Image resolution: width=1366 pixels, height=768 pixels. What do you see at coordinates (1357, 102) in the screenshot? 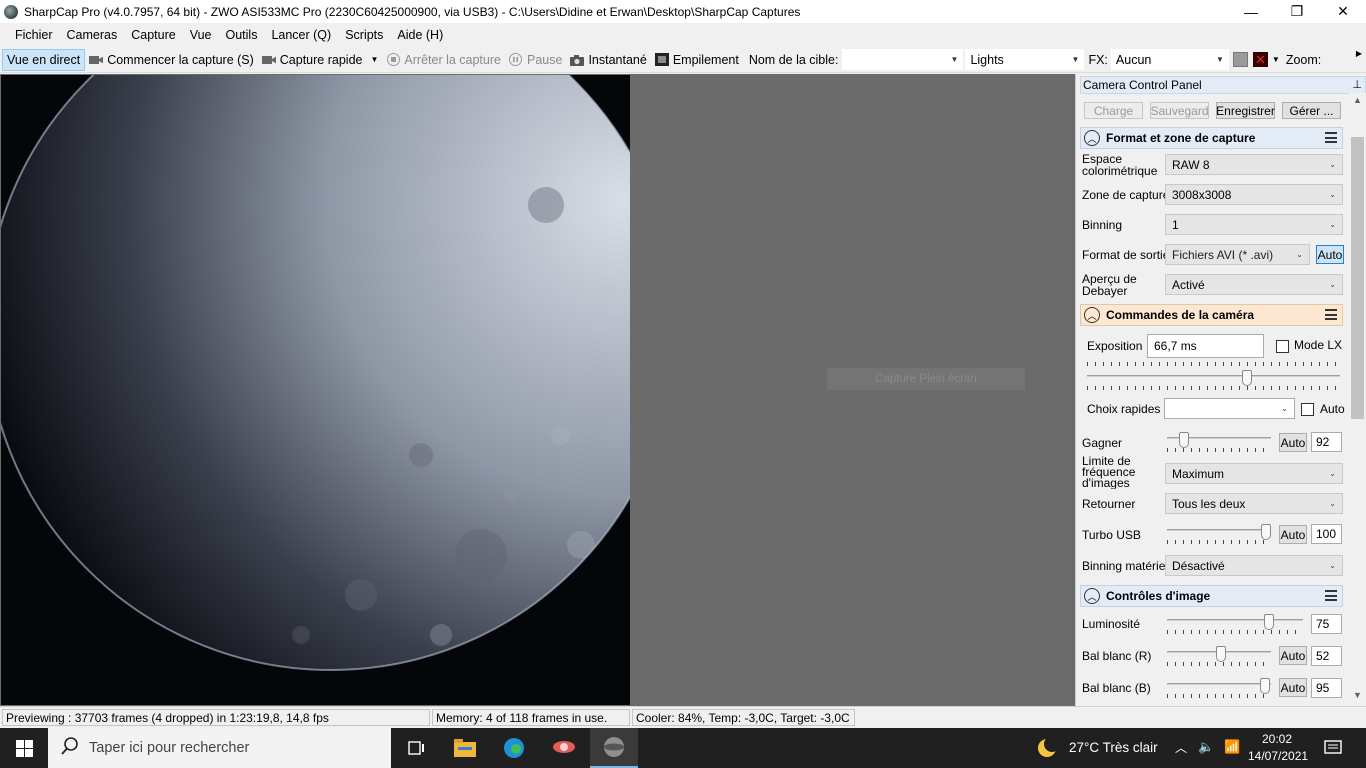
I see `scroll-up-icon: ▲` at bounding box center [1357, 102].